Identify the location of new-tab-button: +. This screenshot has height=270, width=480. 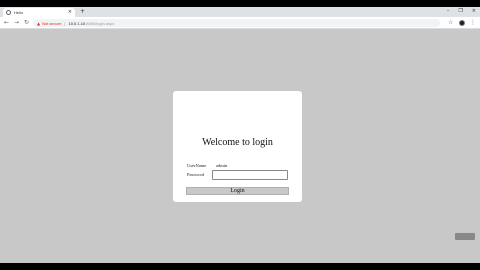
(82, 12).